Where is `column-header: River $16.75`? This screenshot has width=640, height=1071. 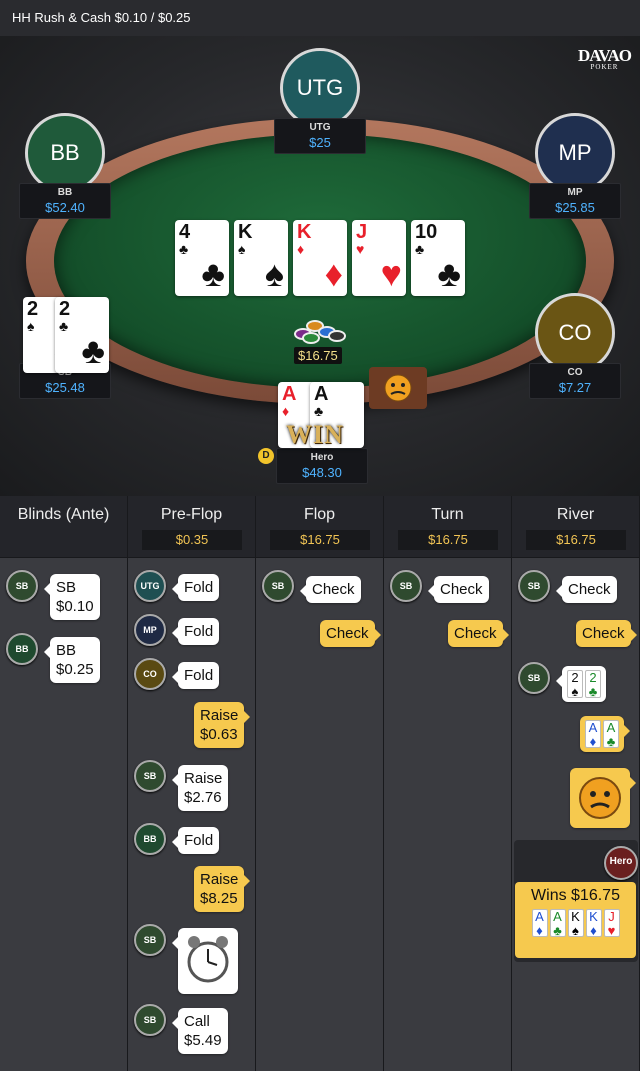 column-header: River $16.75 is located at coordinates (575, 527).